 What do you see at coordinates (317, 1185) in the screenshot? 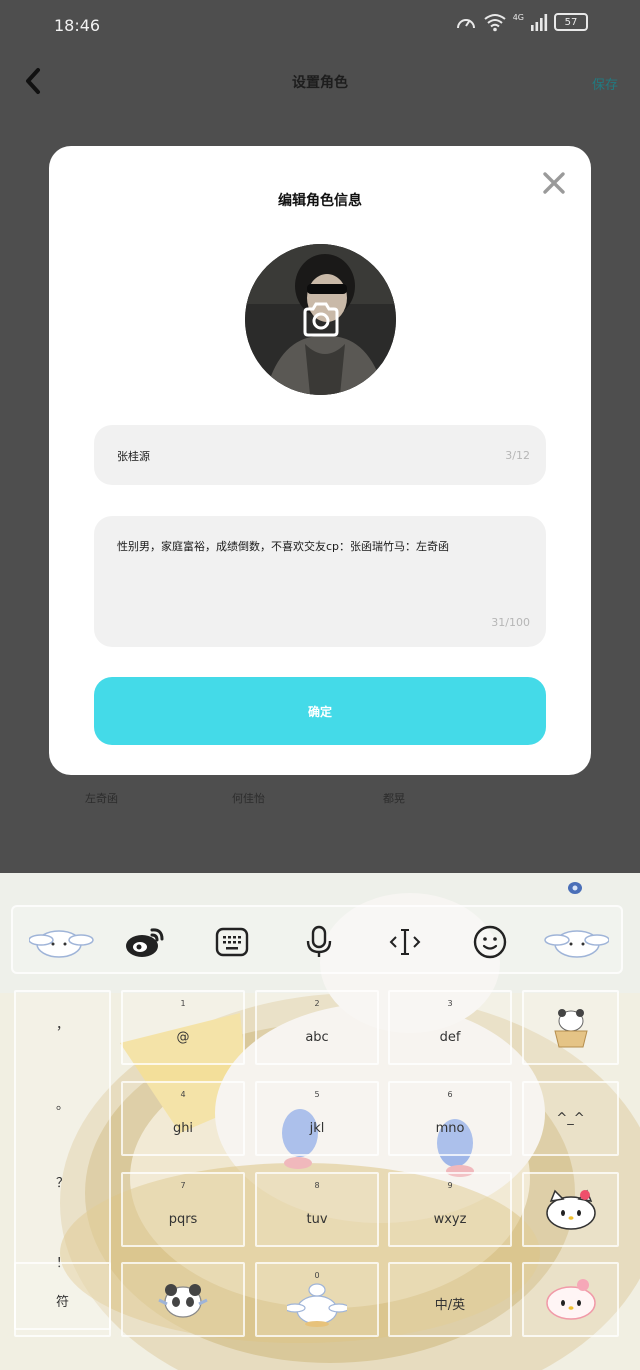
I see `key-number: 8` at bounding box center [317, 1185].